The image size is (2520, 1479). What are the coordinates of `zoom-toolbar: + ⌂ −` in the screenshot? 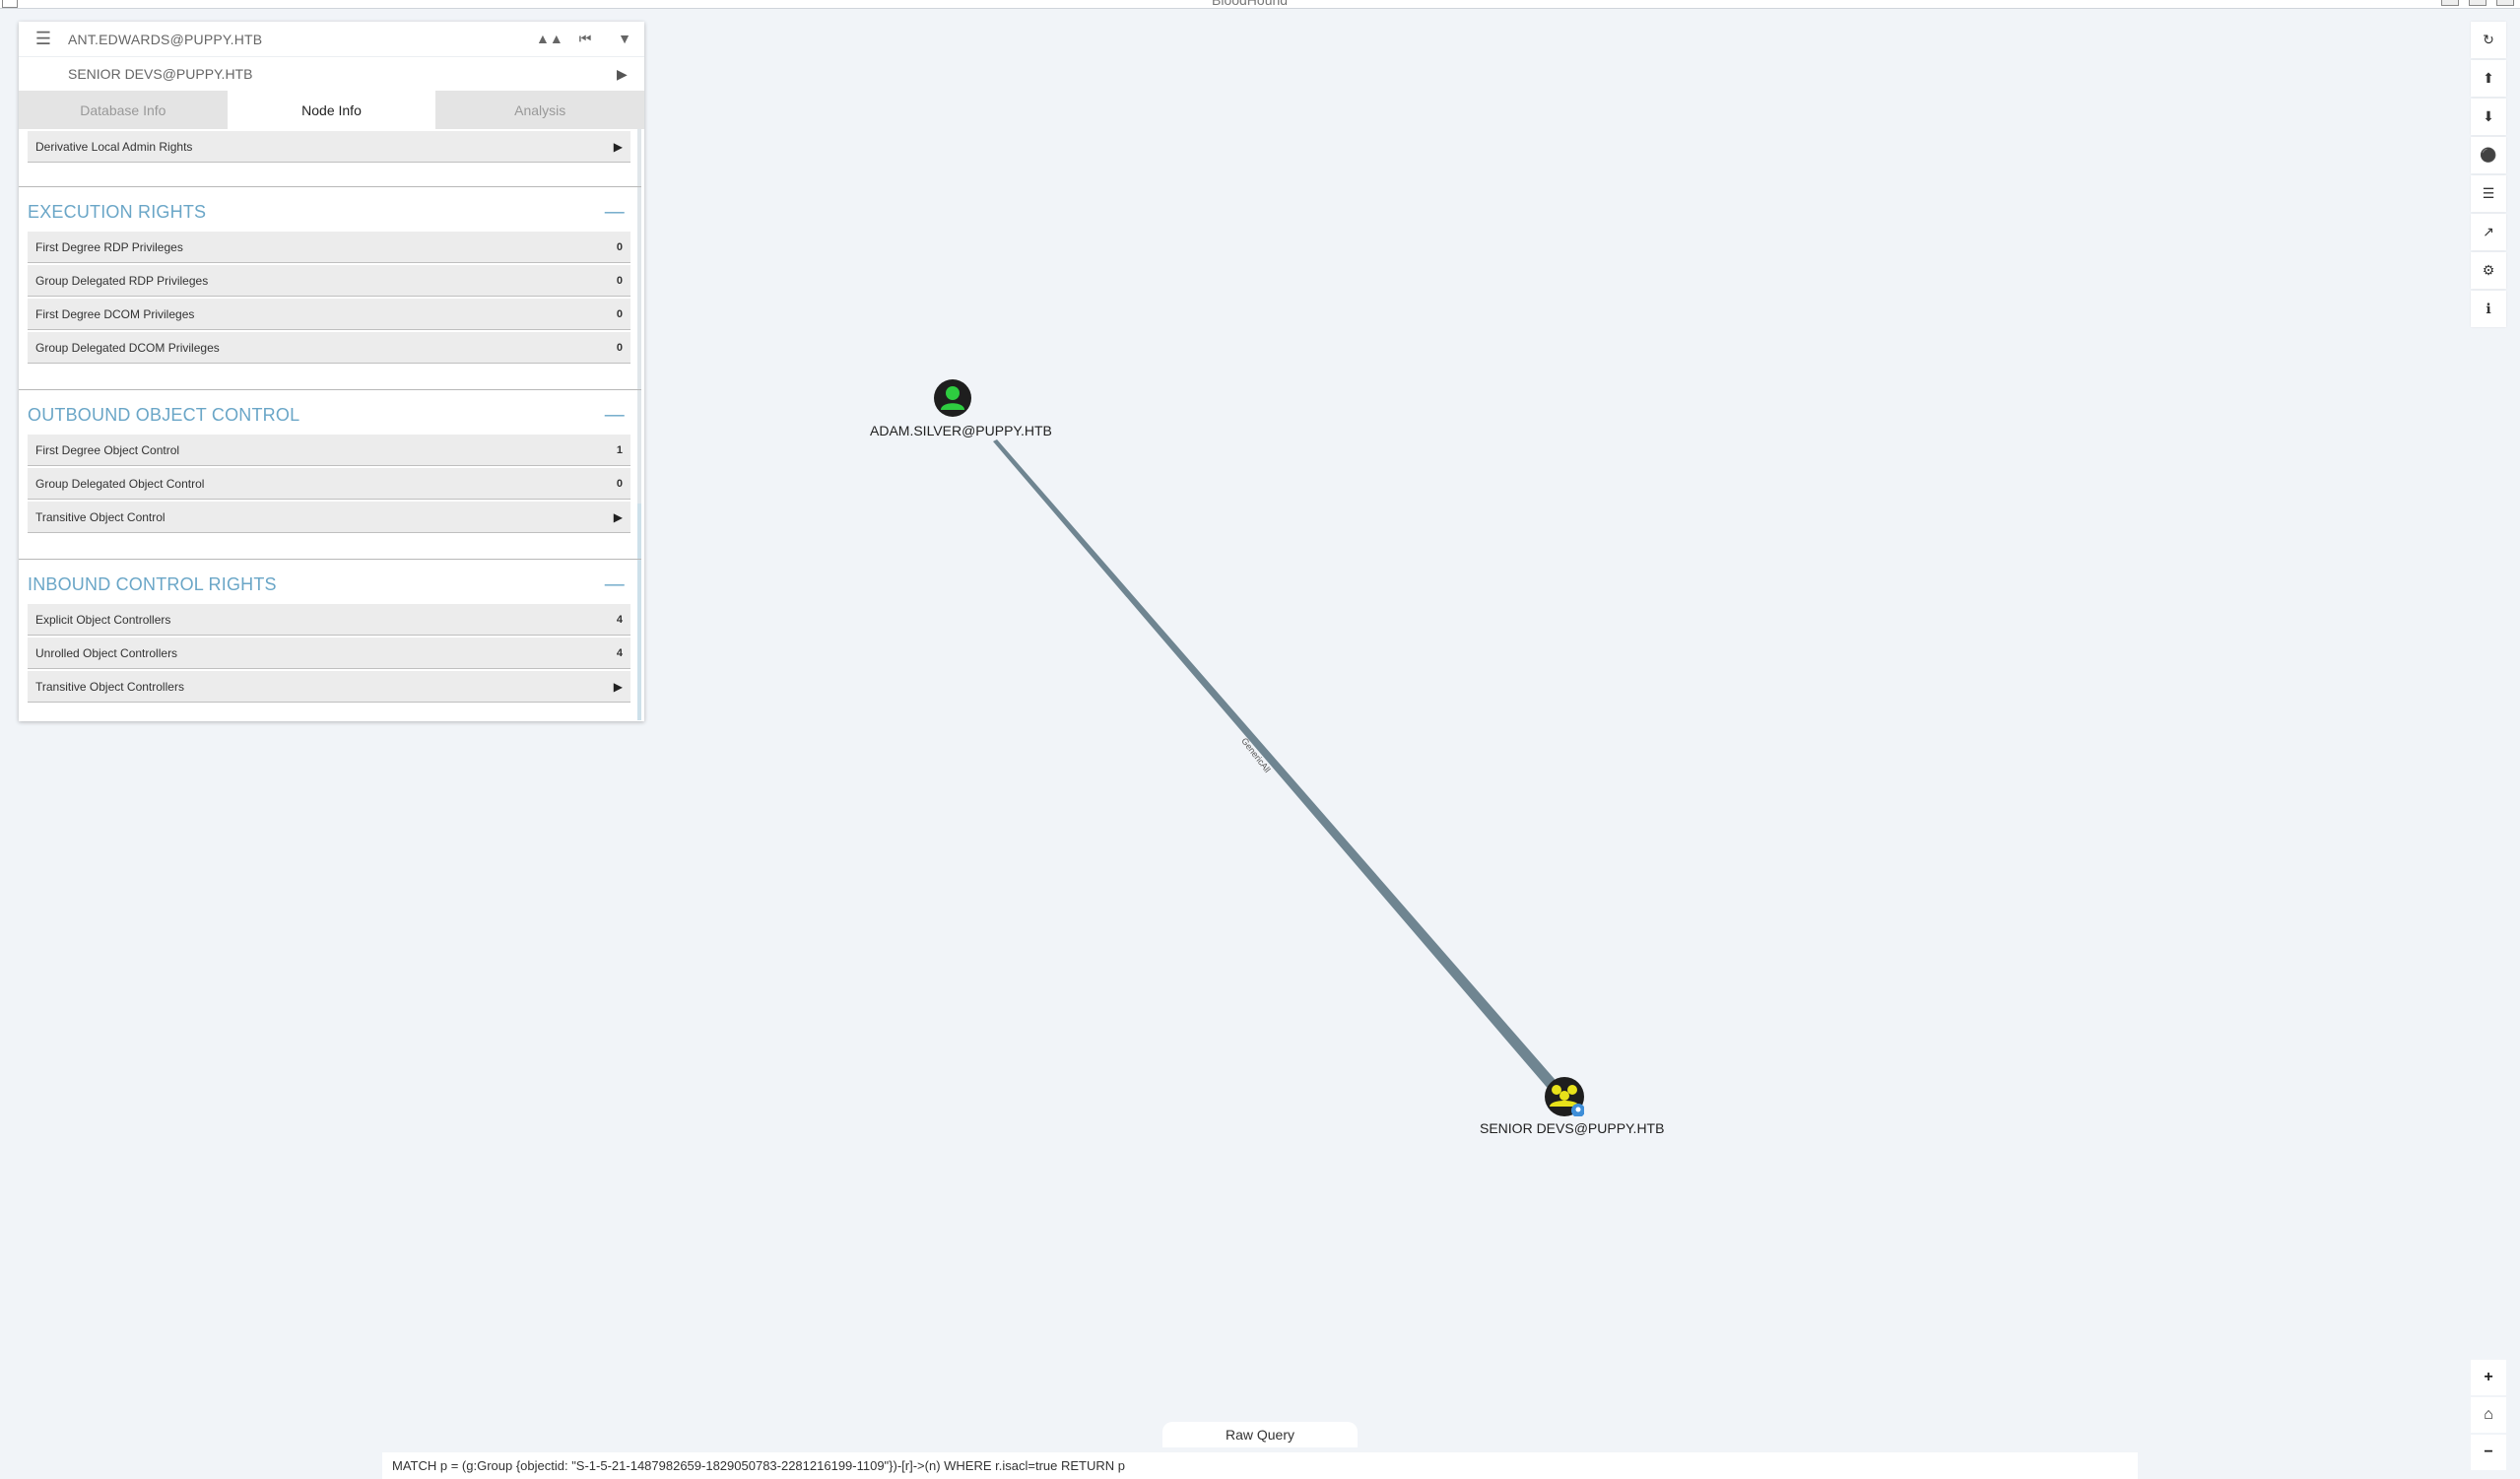 It's located at (2488, 1415).